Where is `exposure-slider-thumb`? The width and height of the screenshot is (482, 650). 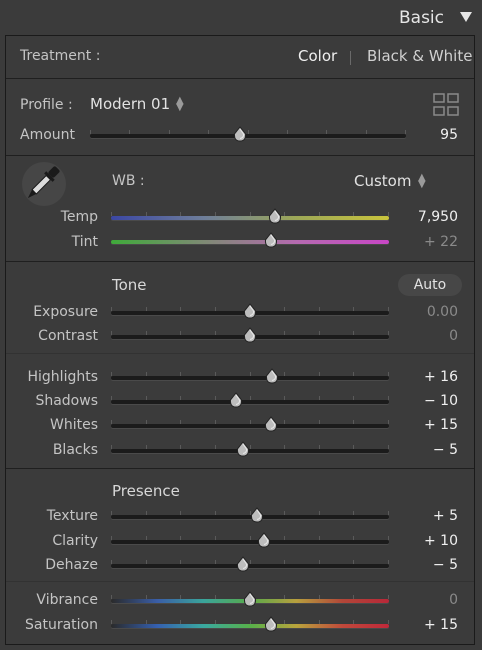
exposure-slider-thumb is located at coordinates (250, 311).